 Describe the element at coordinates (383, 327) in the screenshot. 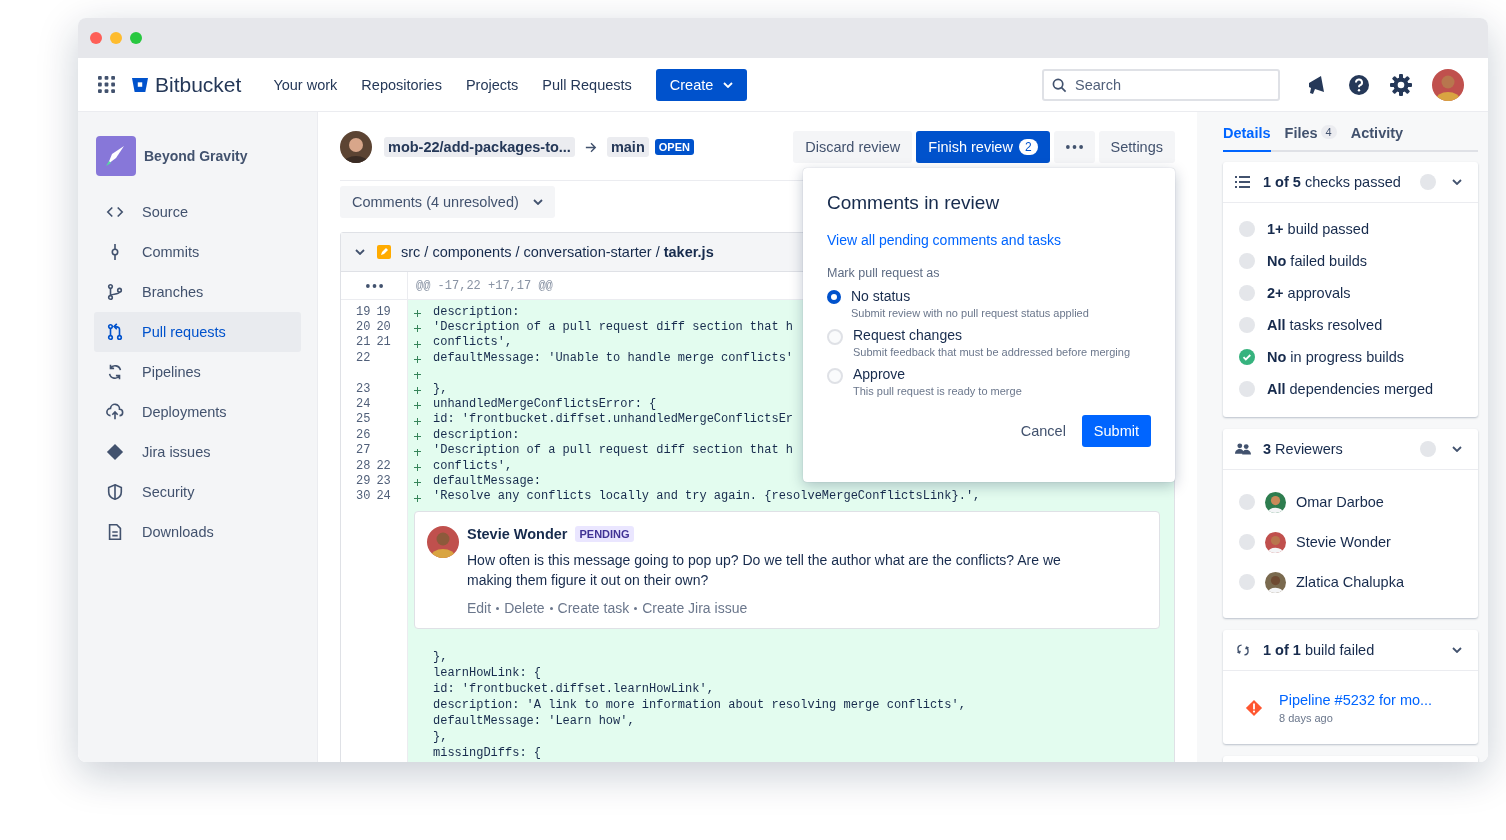

I see `line-number: 20` at that location.